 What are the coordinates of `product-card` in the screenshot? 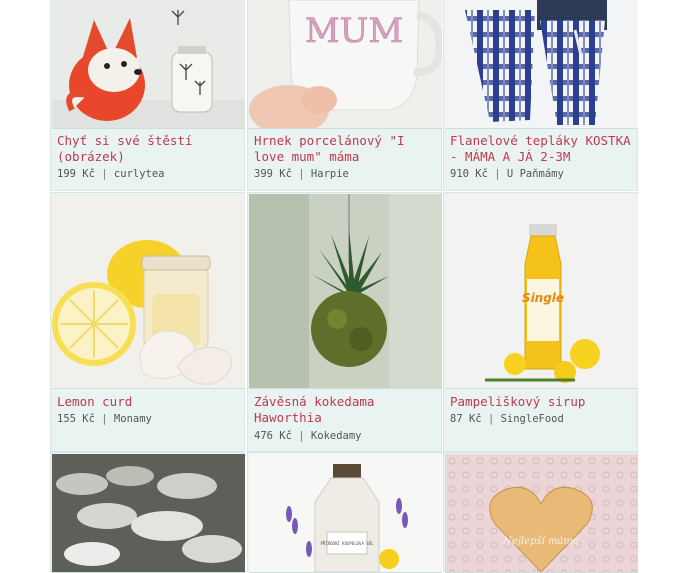 It's located at (147, 512).